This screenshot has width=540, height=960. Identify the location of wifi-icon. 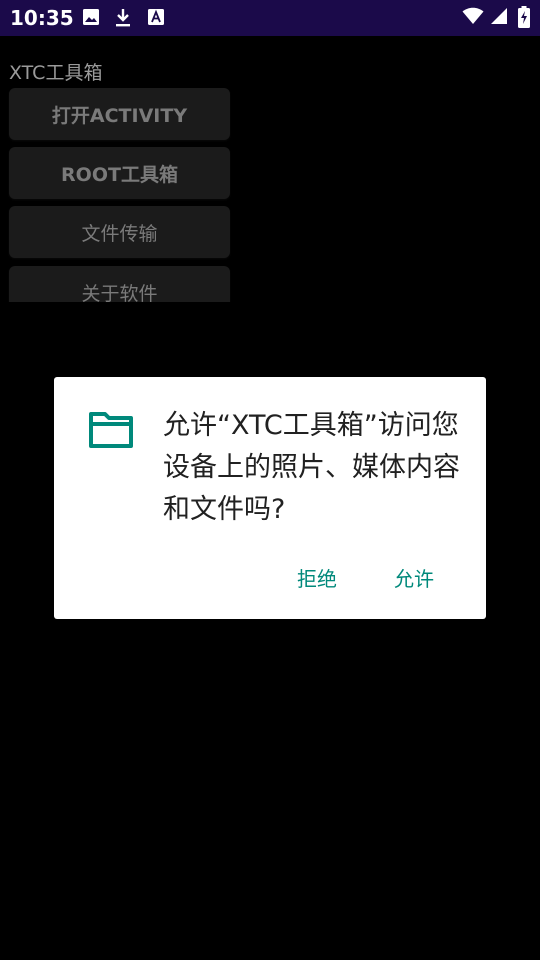
(473, 18).